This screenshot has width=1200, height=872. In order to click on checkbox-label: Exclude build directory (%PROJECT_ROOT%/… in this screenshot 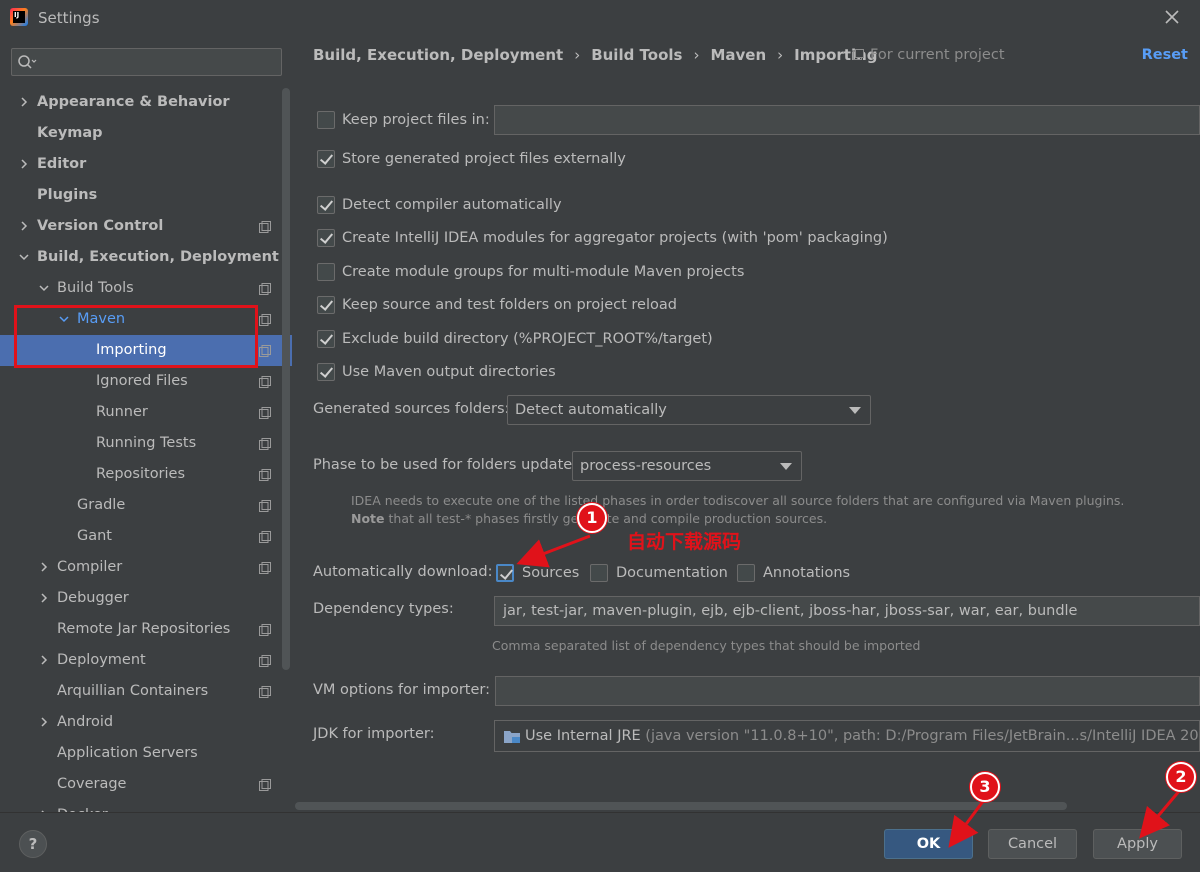, I will do `click(527, 339)`.